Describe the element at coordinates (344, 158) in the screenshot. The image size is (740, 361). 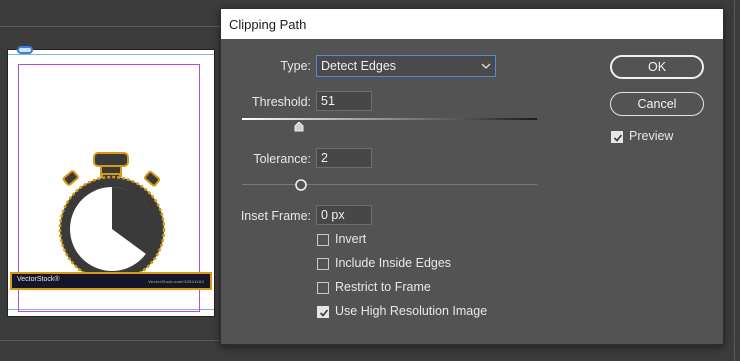
I see `tolerance-input: 2` at that location.